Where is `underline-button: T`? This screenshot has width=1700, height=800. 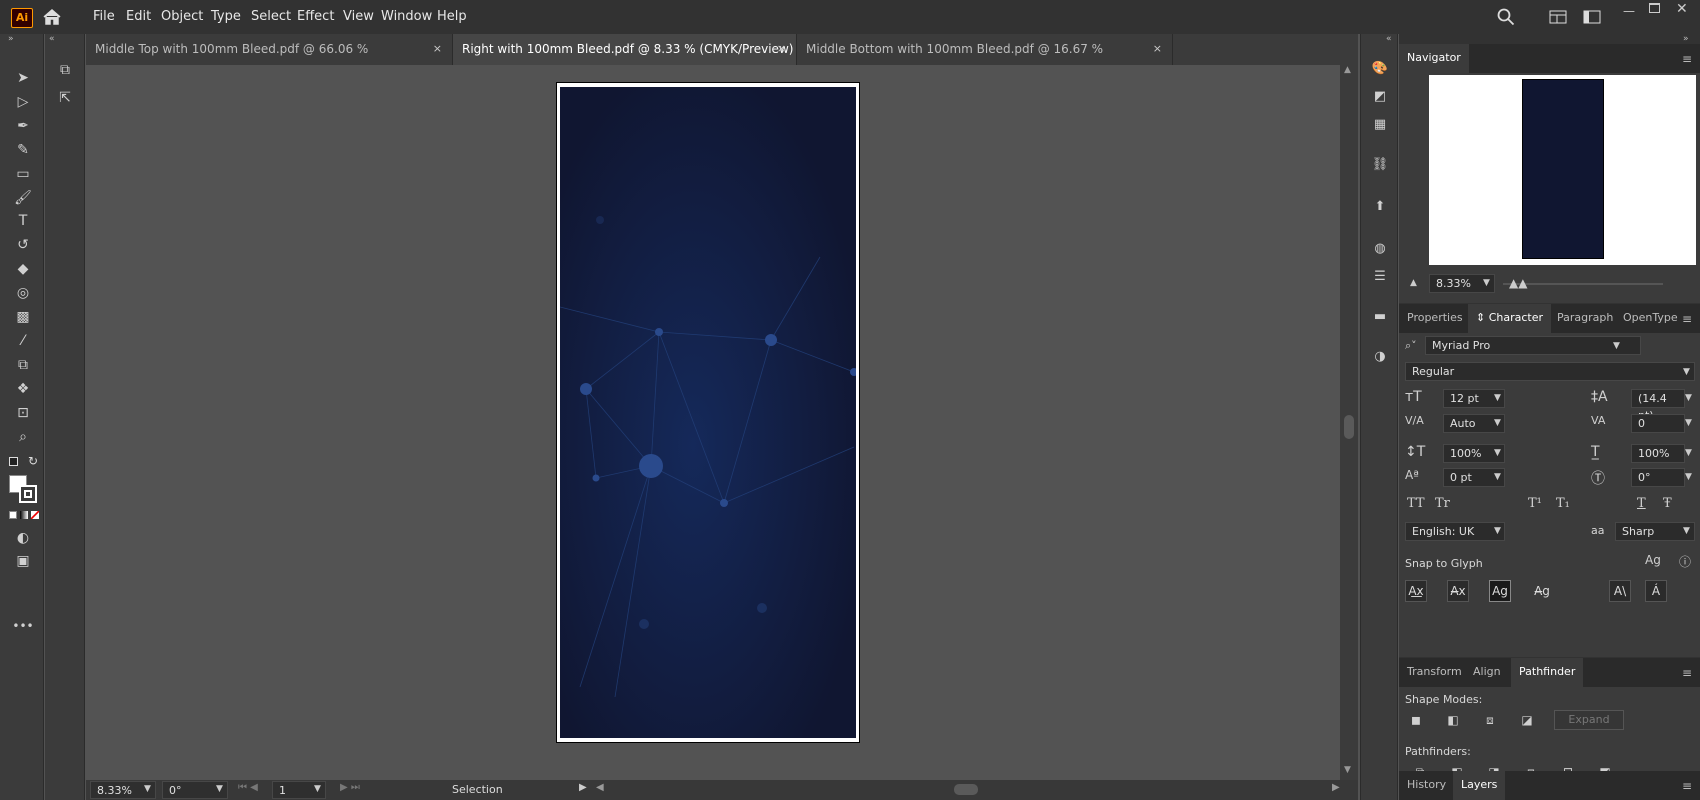 underline-button: T is located at coordinates (1641, 503).